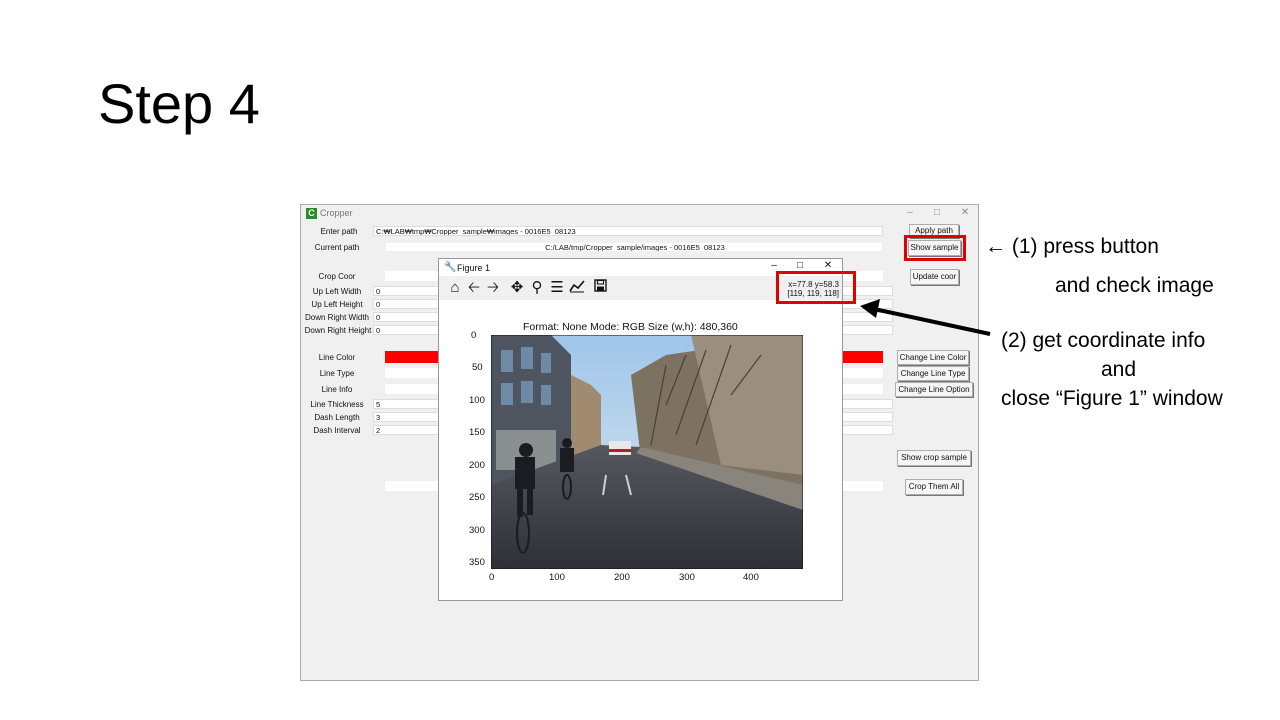  What do you see at coordinates (477, 400) in the screenshot?
I see `y-tick-label: 100` at bounding box center [477, 400].